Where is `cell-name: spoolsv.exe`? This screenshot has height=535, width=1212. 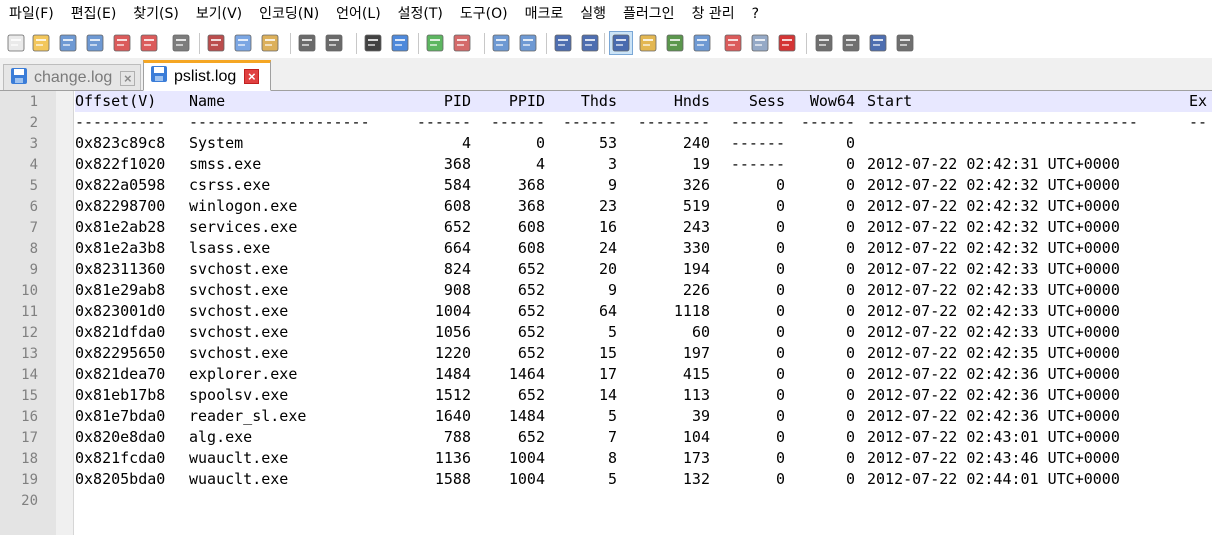 cell-name: spoolsv.exe is located at coordinates (239, 395).